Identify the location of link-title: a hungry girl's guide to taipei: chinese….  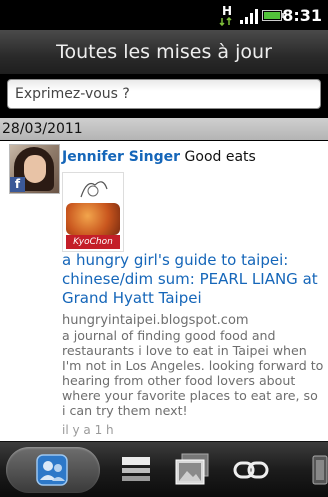
(193, 279).